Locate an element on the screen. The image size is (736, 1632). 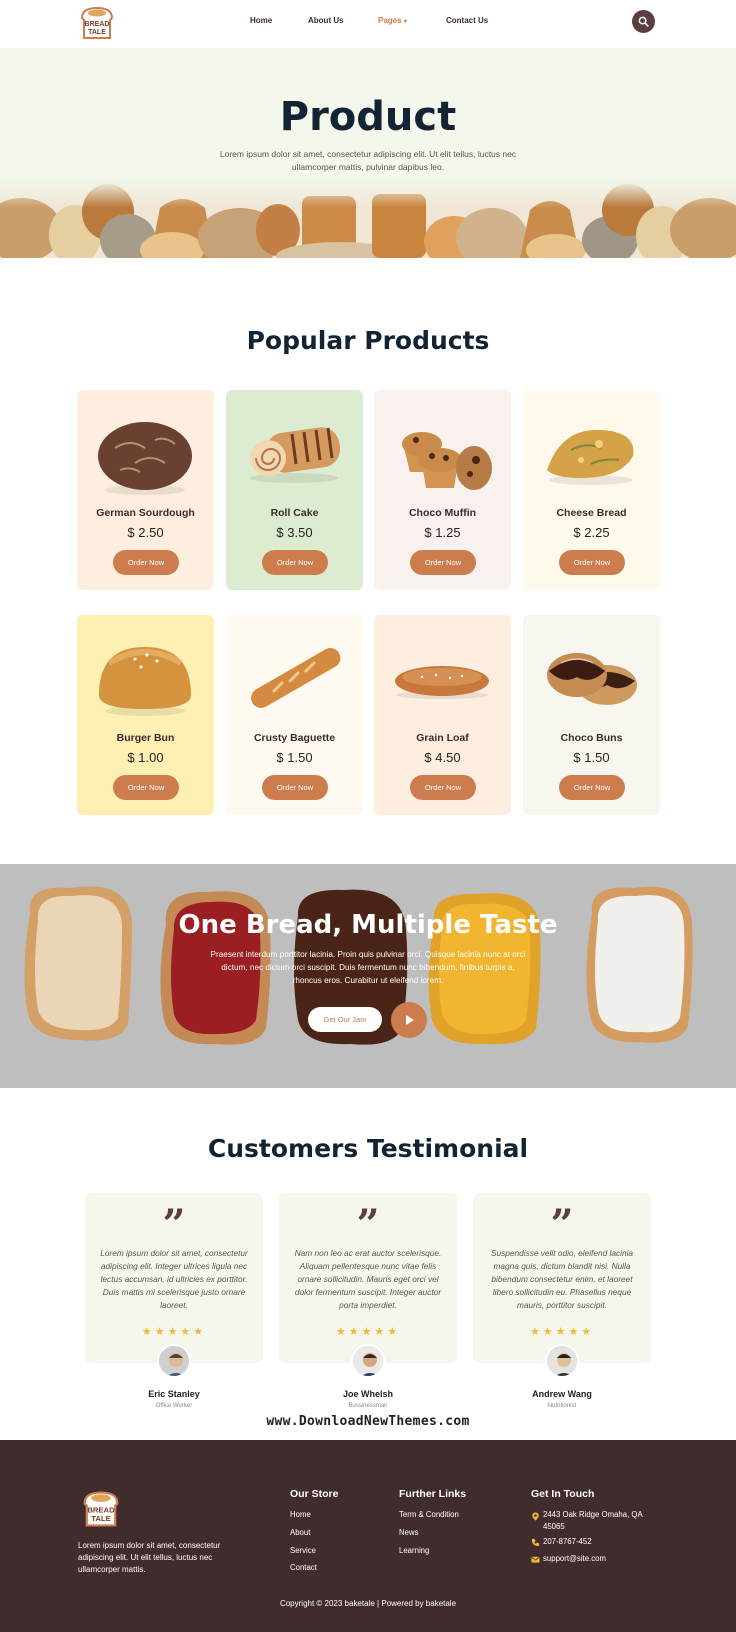
customer-role: Bussinessman is located at coordinates (368, 1406).